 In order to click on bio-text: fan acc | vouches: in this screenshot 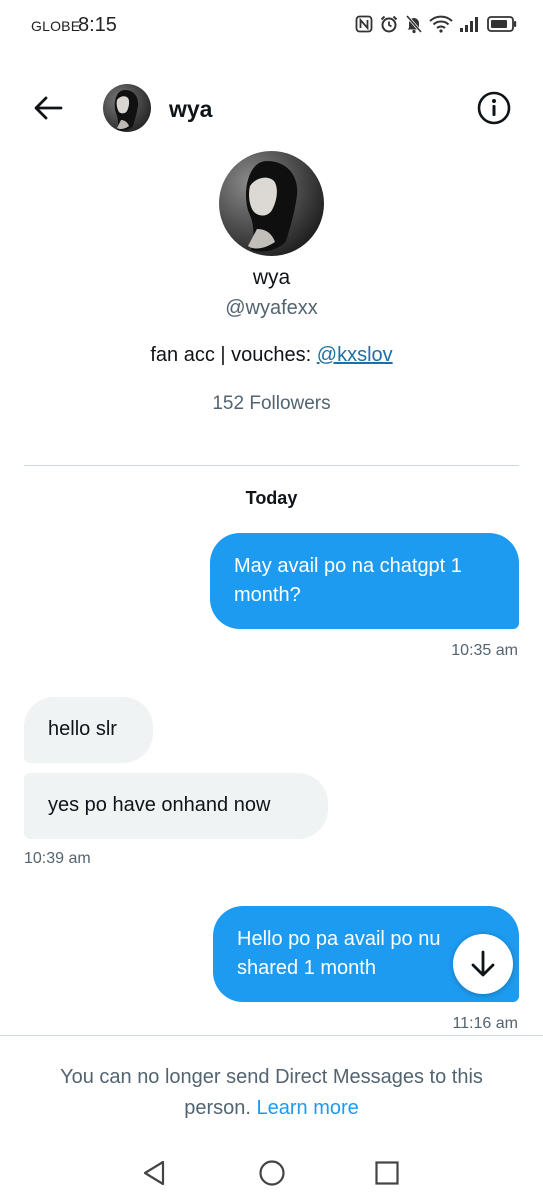, I will do `click(233, 355)`.